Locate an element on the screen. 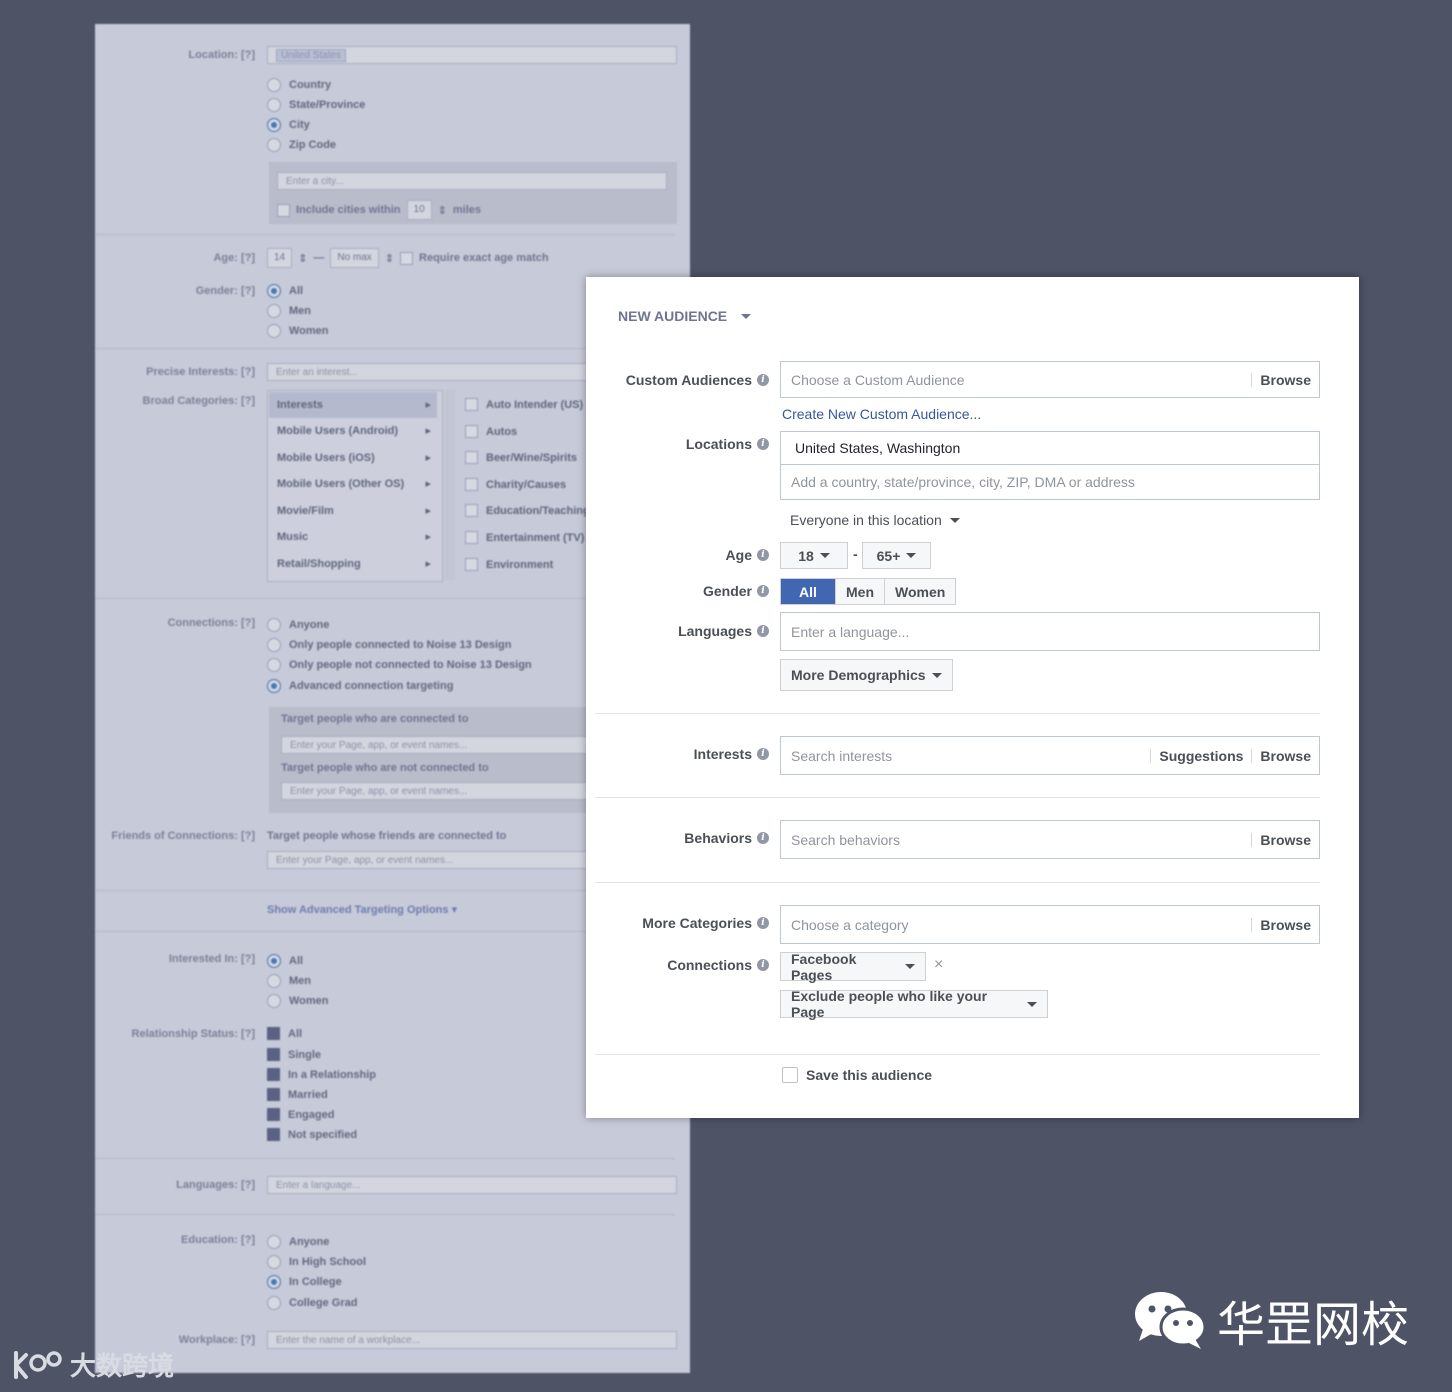  old-subcategory: Education/Teaching is located at coordinates (527, 510).